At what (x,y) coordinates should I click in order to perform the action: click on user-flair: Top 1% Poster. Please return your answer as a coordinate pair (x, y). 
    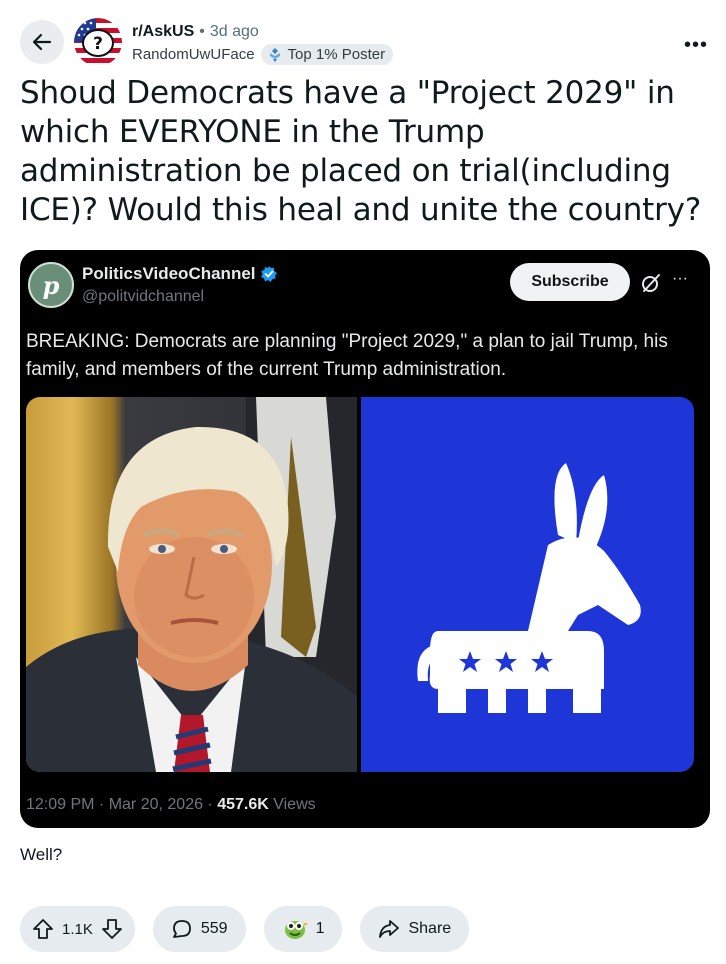
    Looking at the image, I should click on (327, 54).